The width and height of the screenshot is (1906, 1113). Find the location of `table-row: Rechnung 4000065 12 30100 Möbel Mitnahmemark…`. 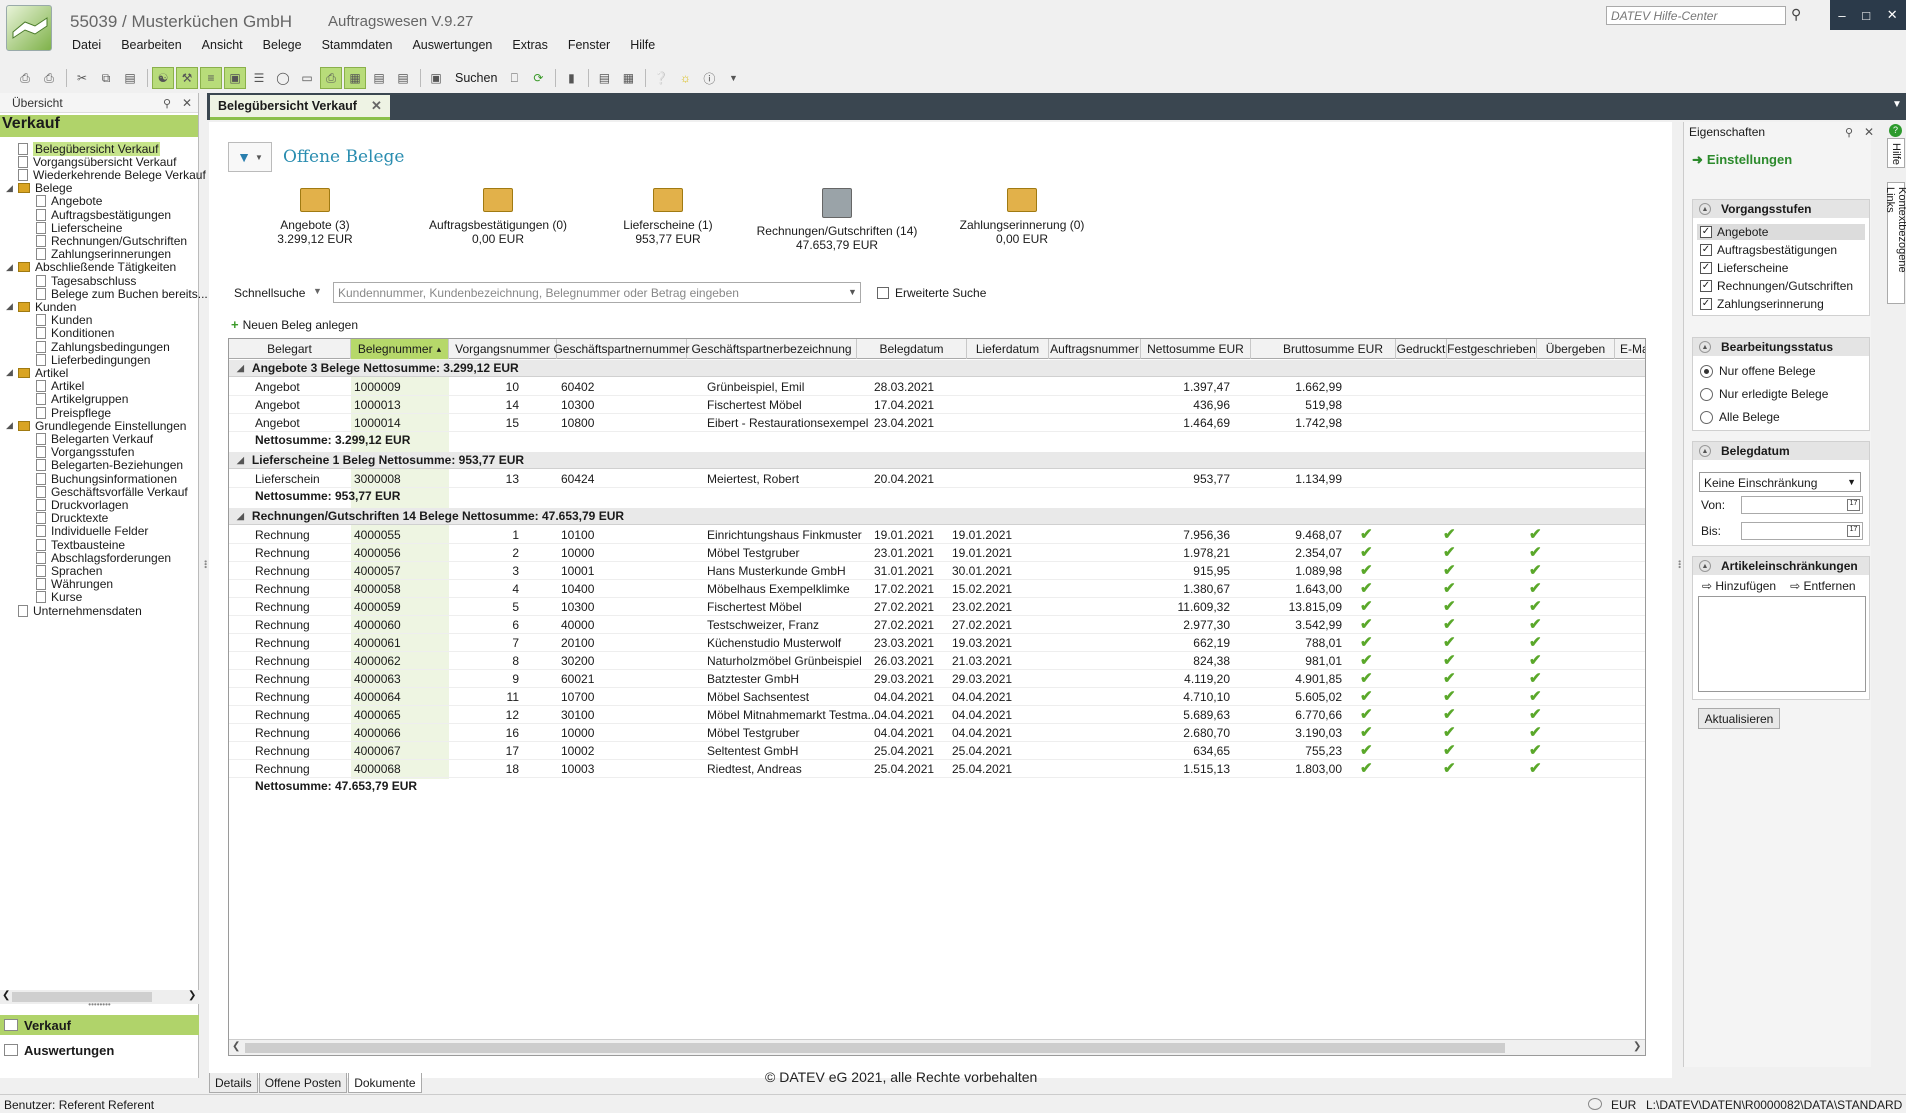

table-row: Rechnung 4000065 12 30100 Möbel Mitnahmemark… is located at coordinates (937, 715).